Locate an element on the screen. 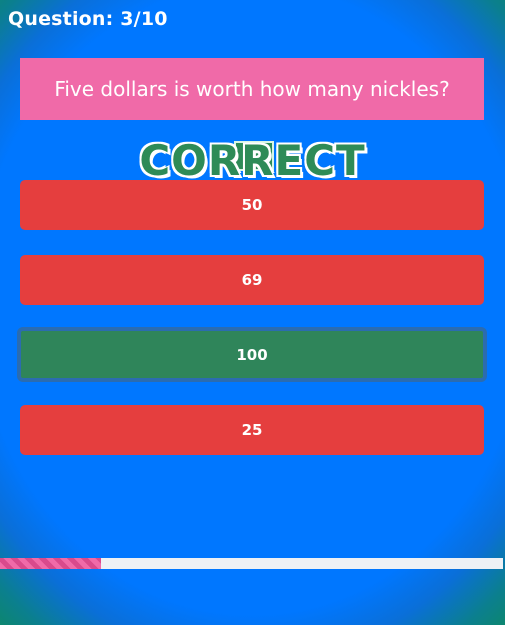  answer-label: 69 is located at coordinates (252, 280).